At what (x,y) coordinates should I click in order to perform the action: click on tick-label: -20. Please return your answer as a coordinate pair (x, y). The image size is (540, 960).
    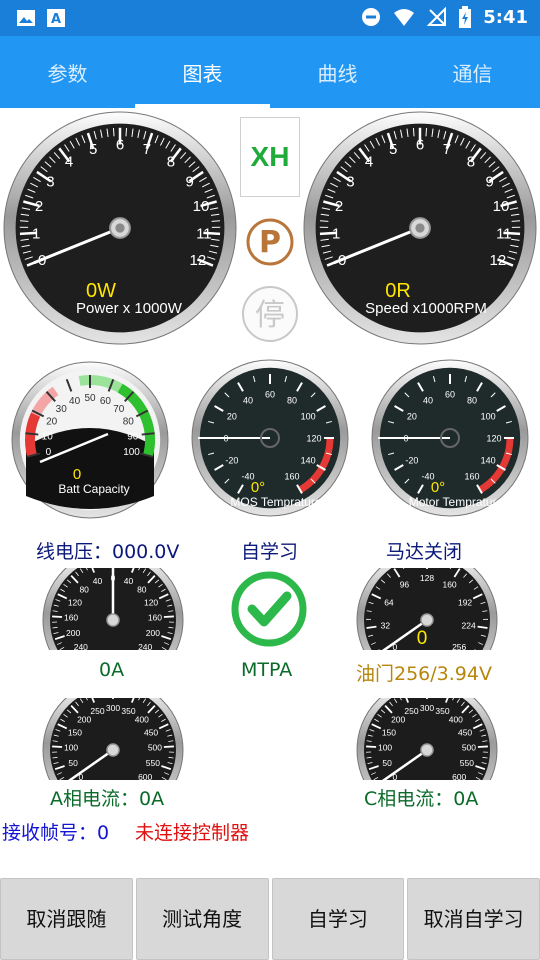
    Looking at the image, I should click on (411, 461).